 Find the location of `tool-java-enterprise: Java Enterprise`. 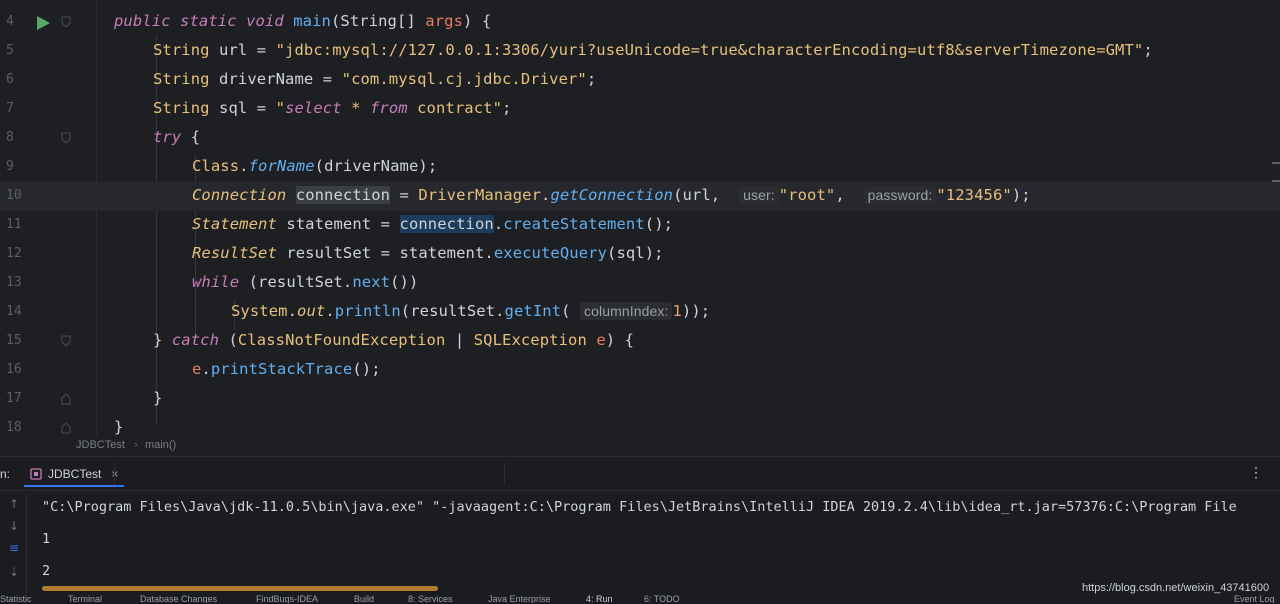

tool-java-enterprise: Java Enterprise is located at coordinates (519, 599).